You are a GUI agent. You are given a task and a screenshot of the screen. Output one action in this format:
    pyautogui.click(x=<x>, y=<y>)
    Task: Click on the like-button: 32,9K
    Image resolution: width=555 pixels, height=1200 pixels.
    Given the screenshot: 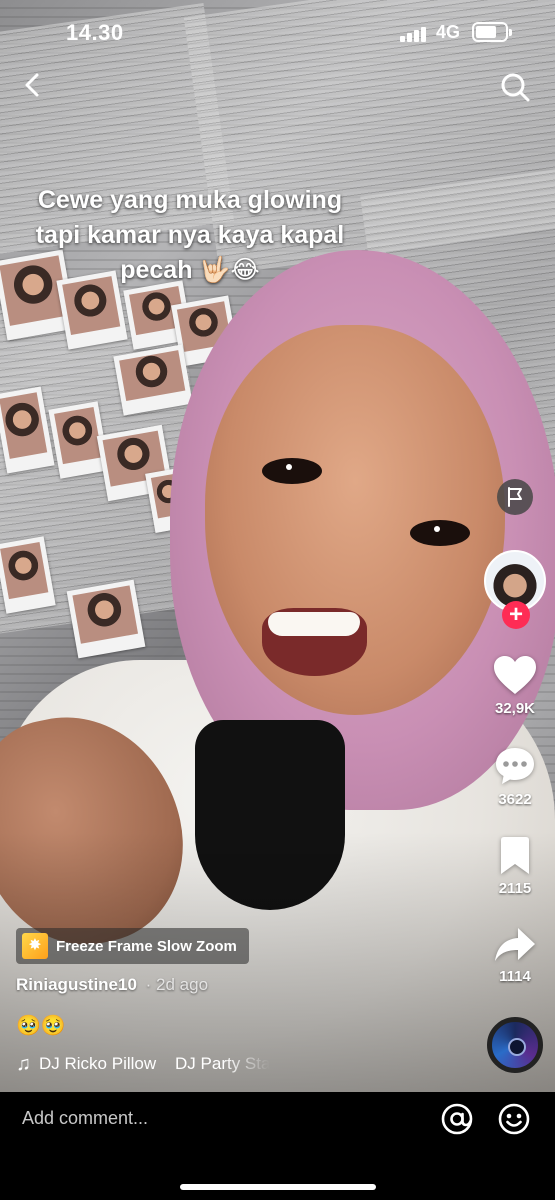 What is the action you would take?
    pyautogui.click(x=515, y=685)
    